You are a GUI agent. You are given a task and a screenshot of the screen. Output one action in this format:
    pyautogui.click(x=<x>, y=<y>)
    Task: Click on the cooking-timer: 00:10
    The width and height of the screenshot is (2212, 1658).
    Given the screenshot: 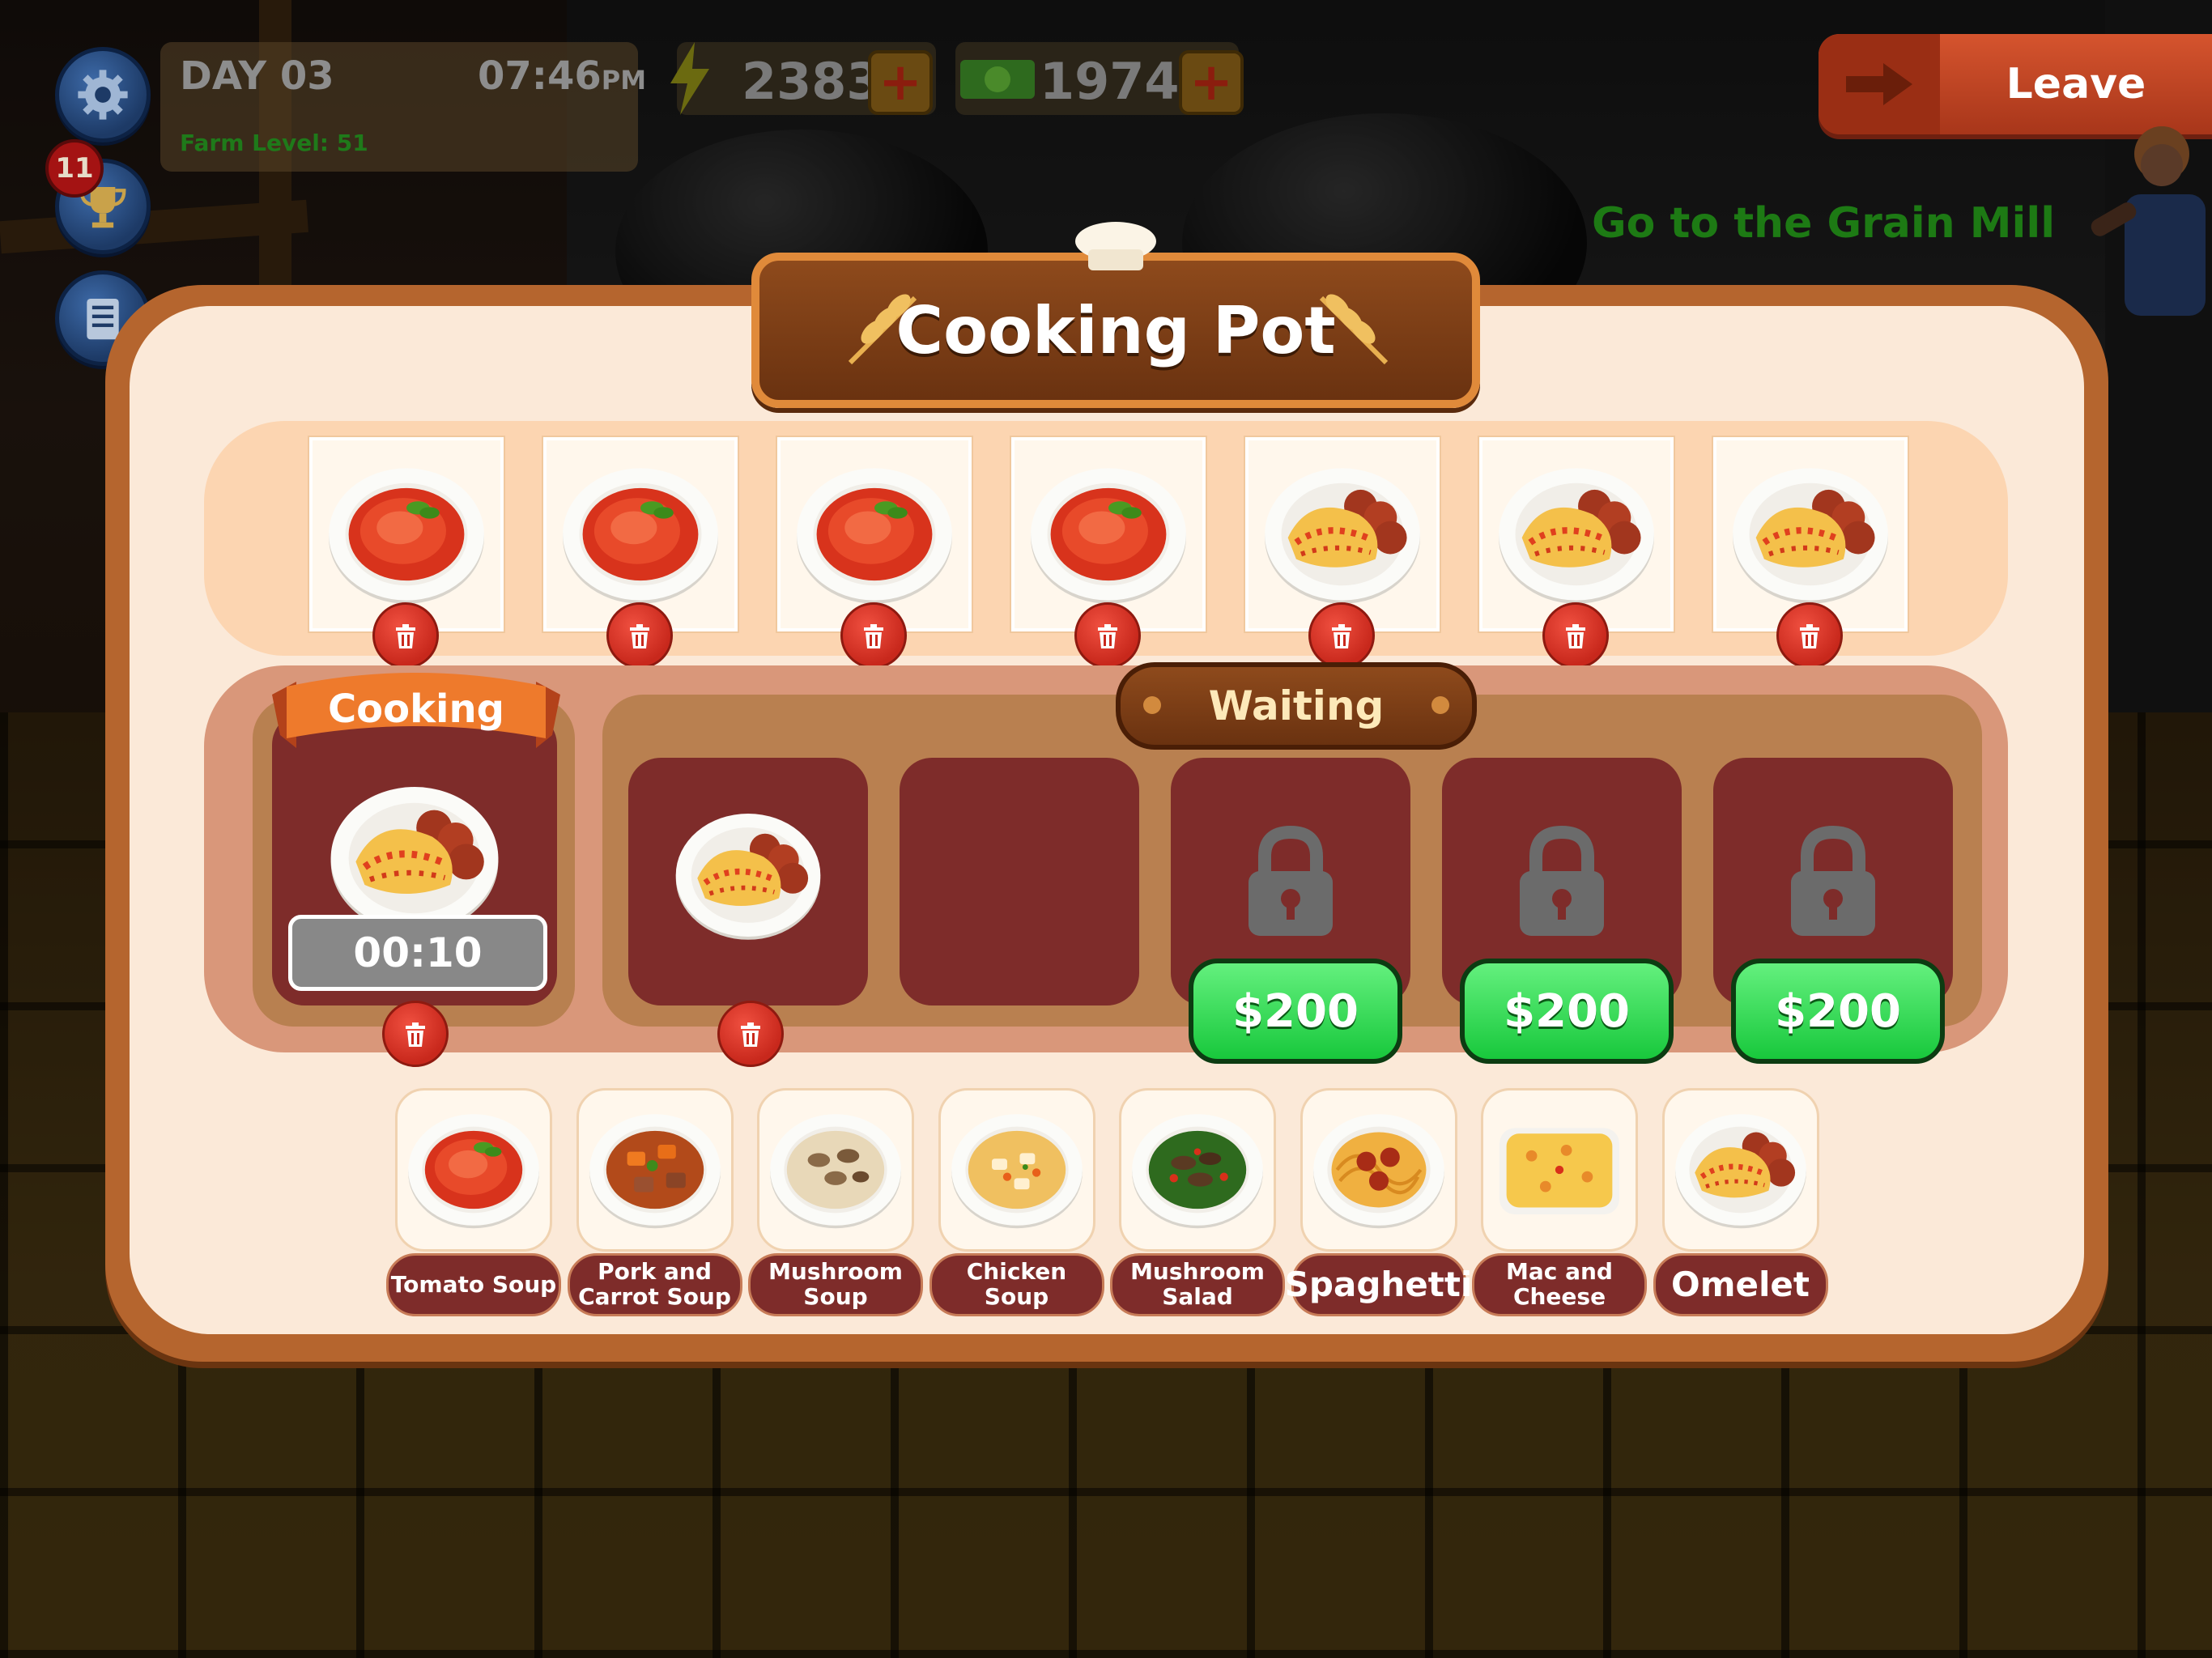 What is the action you would take?
    pyautogui.click(x=418, y=953)
    